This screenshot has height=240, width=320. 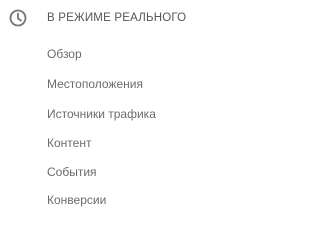 I want to click on nav-item-locations: Местоположения, so click(x=104, y=84).